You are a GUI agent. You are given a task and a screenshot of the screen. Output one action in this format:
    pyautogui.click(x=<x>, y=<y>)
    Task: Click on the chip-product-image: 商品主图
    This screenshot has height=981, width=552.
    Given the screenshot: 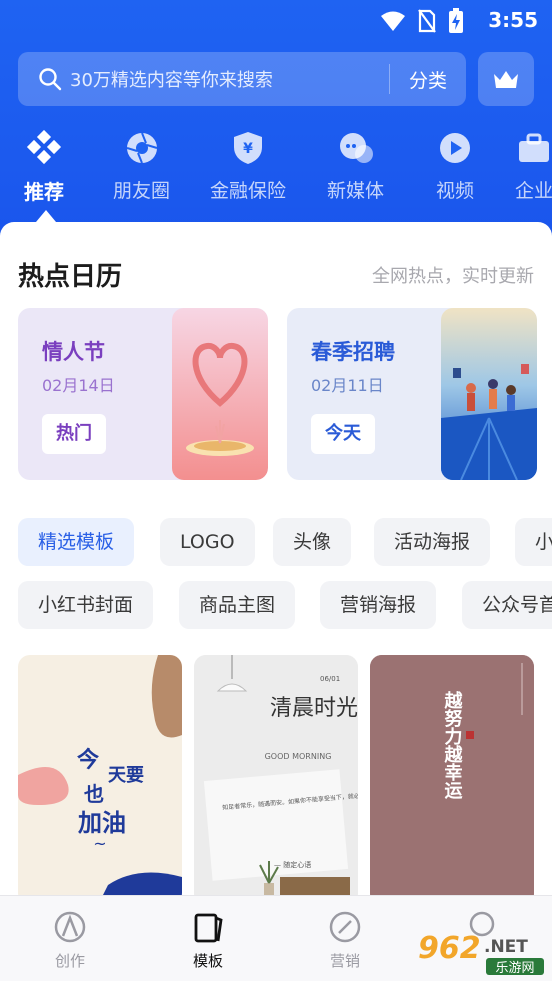 What is the action you would take?
    pyautogui.click(x=237, y=605)
    